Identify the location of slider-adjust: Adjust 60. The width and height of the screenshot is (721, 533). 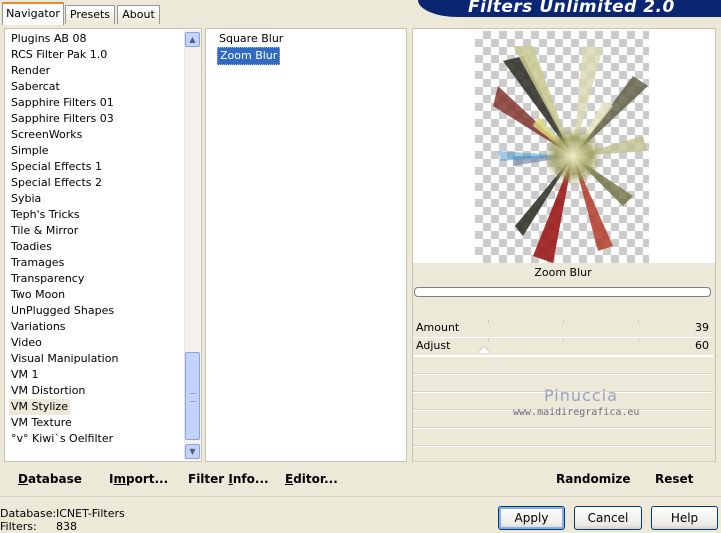
(563, 347).